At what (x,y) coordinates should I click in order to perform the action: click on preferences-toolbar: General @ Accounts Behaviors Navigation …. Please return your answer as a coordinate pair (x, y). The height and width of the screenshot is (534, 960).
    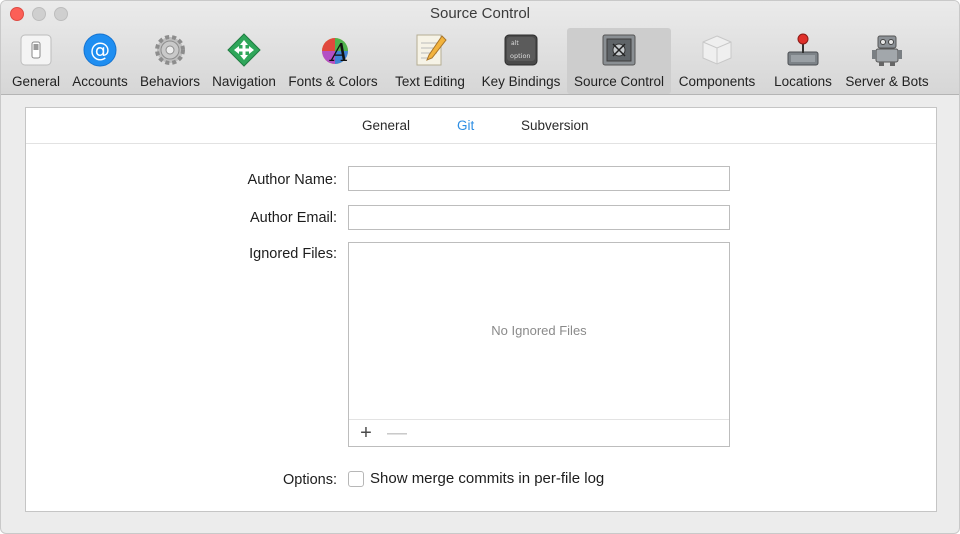
    Looking at the image, I should click on (468, 61).